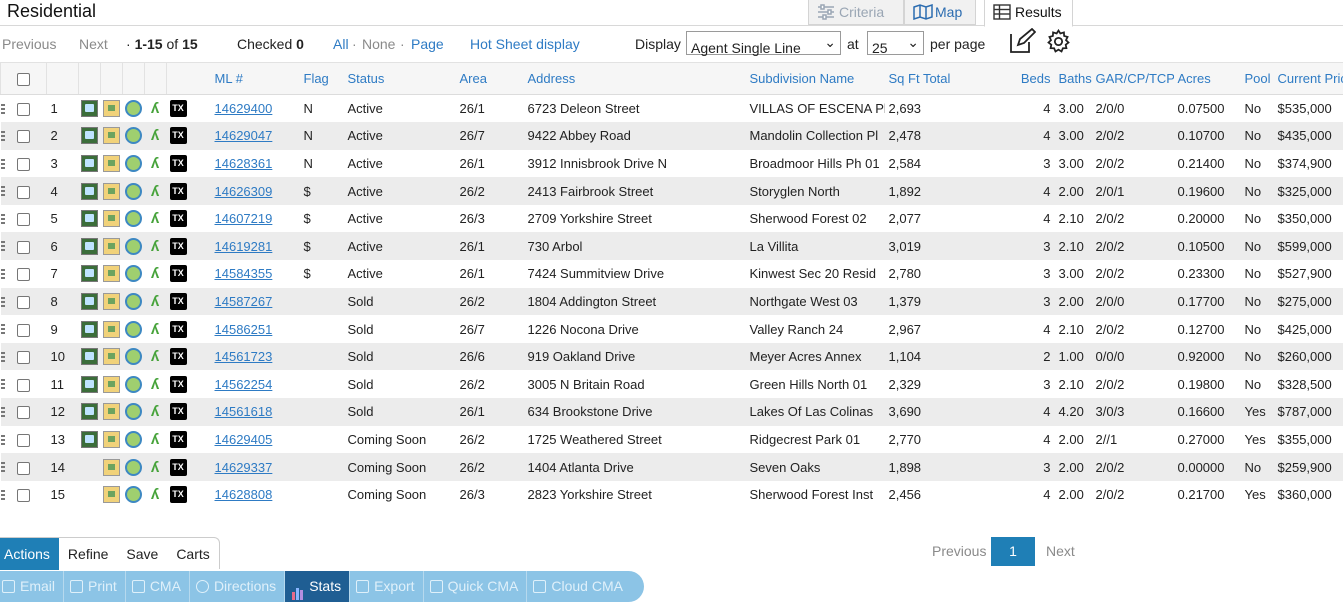  What do you see at coordinates (1058, 41) in the screenshot?
I see `gear-icon` at bounding box center [1058, 41].